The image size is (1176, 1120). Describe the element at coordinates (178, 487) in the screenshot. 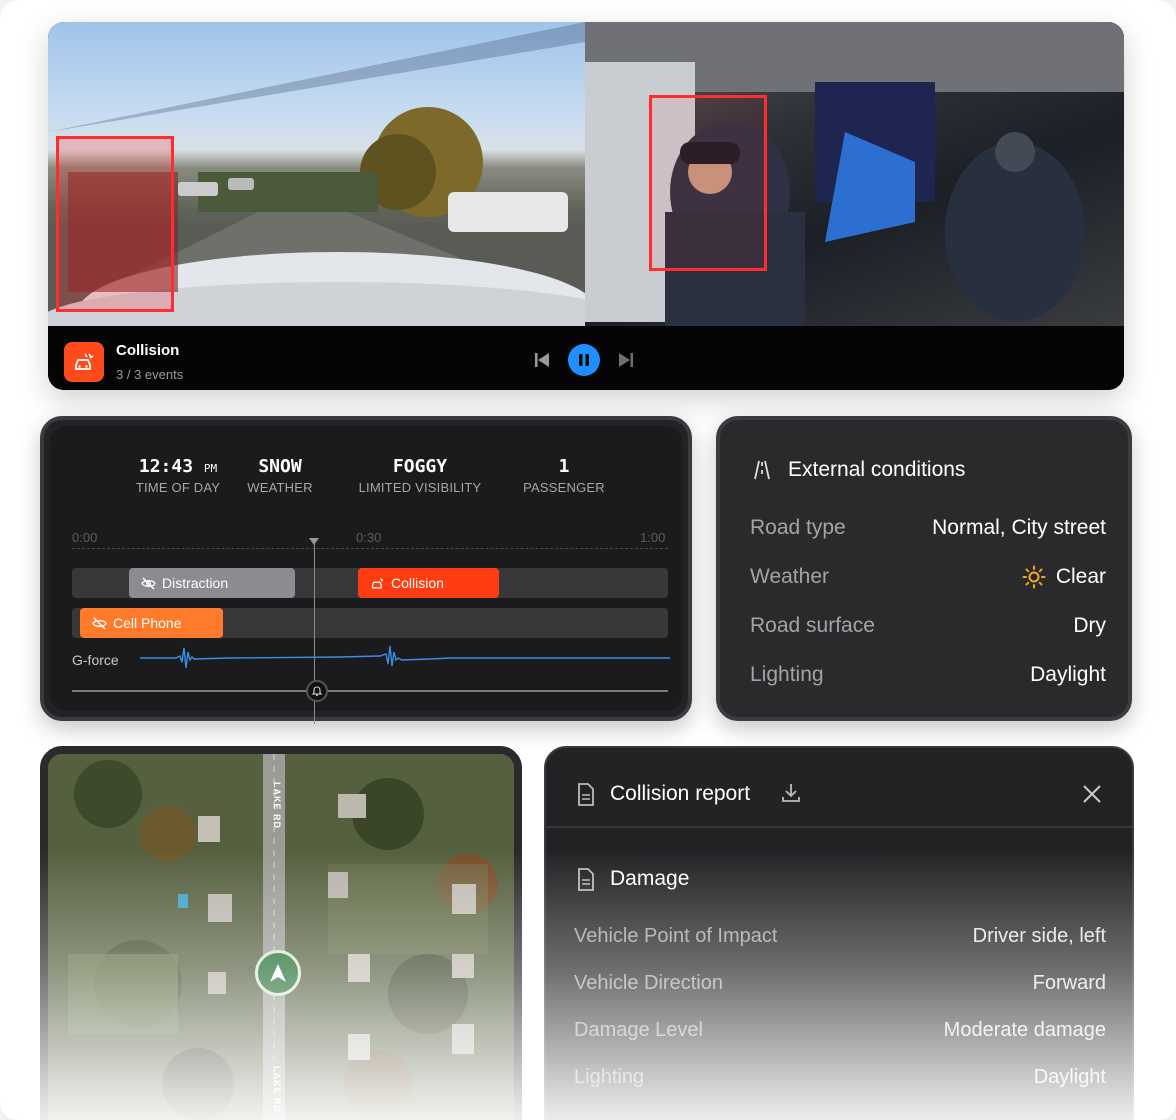

I see `time-label: TIME OF DAY` at that location.